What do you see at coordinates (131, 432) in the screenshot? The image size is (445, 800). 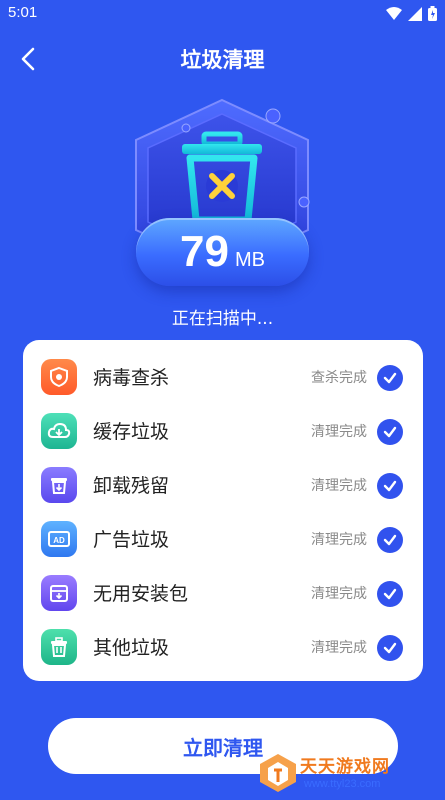 I see `list-item-label: 缓存垃圾` at bounding box center [131, 432].